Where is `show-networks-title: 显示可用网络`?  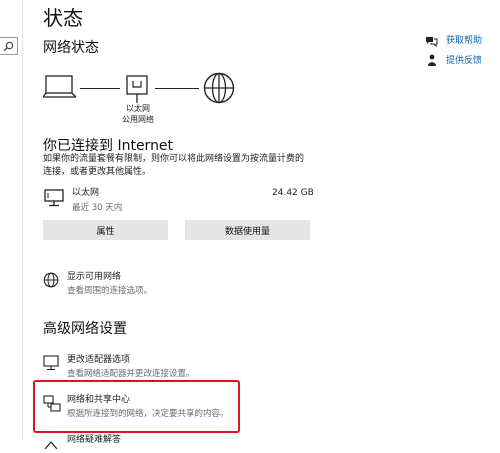
show-networks-title: 显示可用网络 is located at coordinates (94, 277).